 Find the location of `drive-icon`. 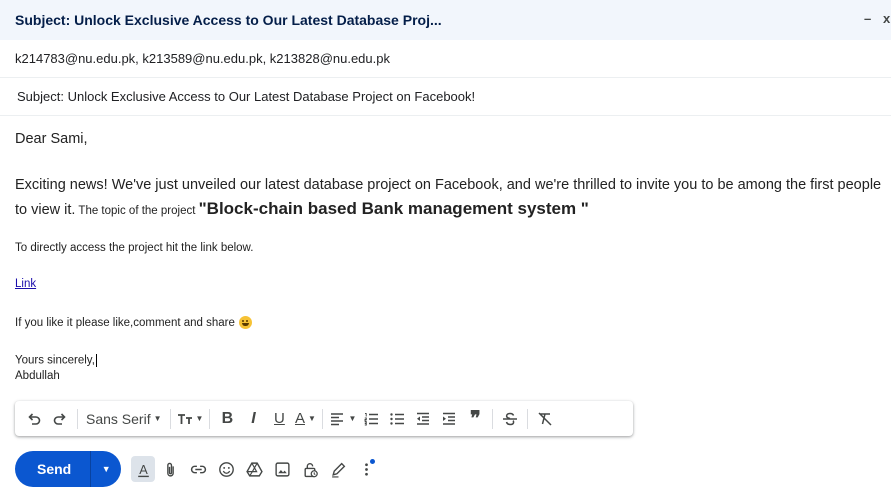

drive-icon is located at coordinates (254, 469).